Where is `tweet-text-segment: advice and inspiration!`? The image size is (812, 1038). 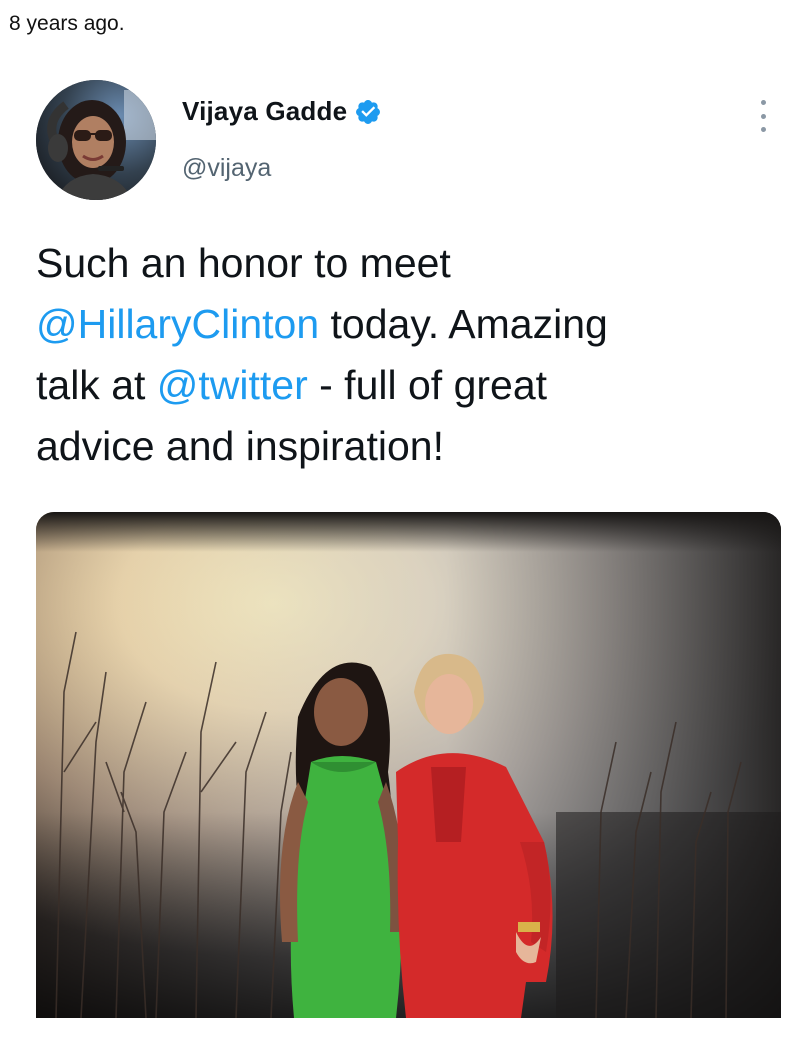 tweet-text-segment: advice and inspiration! is located at coordinates (240, 446).